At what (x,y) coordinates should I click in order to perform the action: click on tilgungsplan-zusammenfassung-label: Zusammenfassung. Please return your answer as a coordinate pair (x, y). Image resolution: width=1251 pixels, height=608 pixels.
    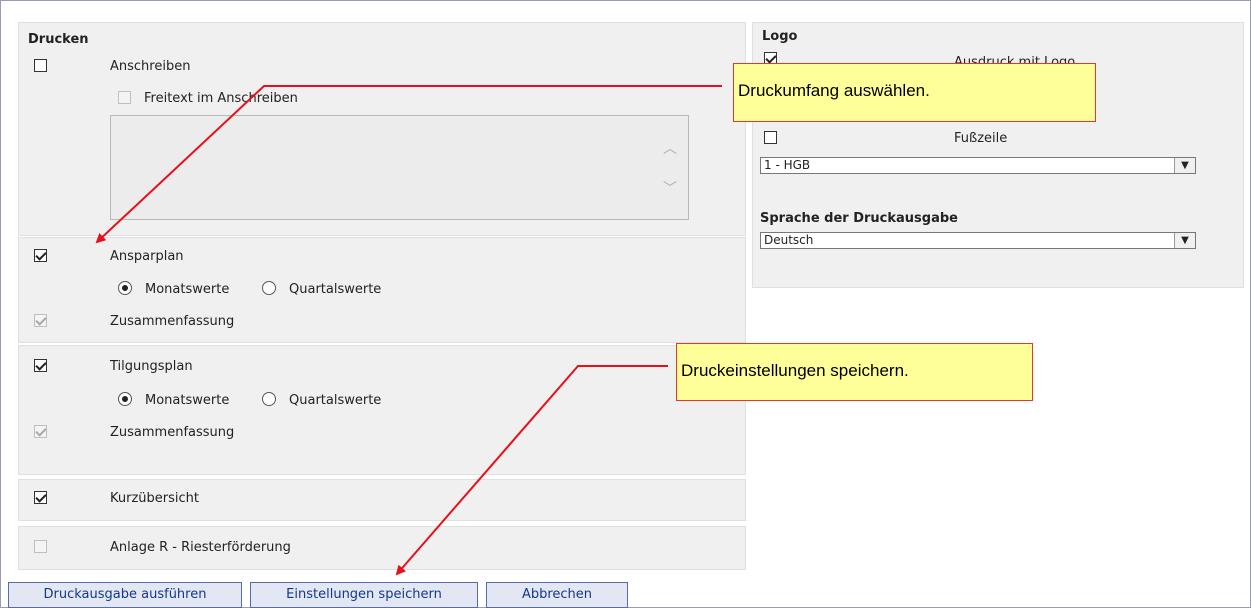
    Looking at the image, I should click on (172, 432).